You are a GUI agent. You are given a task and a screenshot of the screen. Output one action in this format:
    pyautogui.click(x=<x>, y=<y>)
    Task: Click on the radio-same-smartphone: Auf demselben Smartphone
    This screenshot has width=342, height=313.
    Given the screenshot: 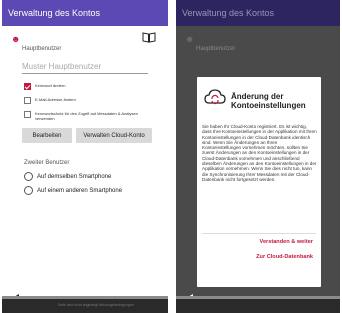 What is the action you would take?
    pyautogui.click(x=67, y=176)
    